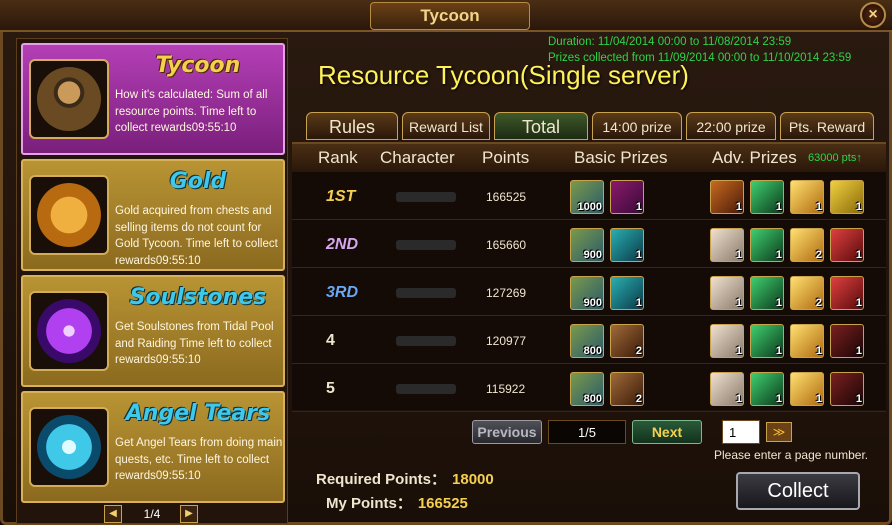 The image size is (892, 525). I want to click on points-value: 127269, so click(506, 293).